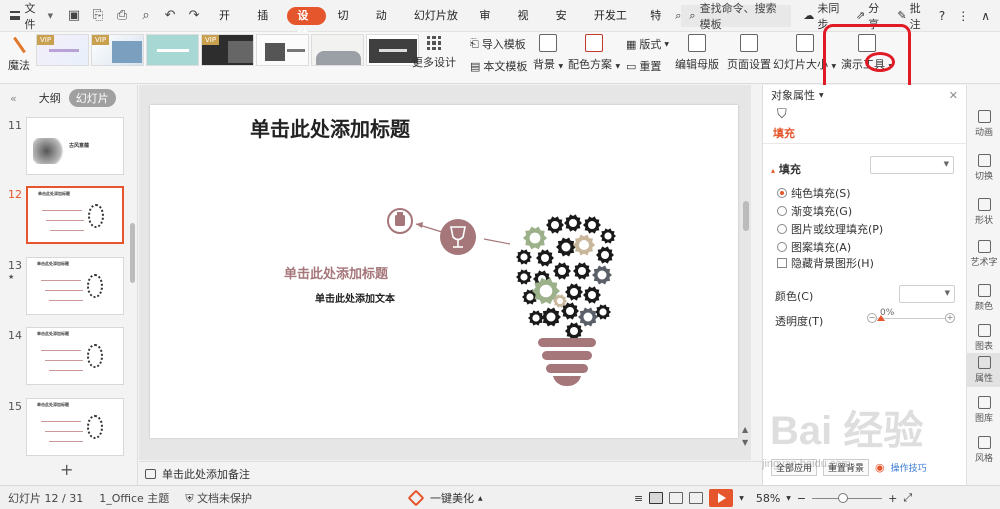 Image resolution: width=1000 pixels, height=509 pixels. What do you see at coordinates (488, 27) in the screenshot?
I see `tab-6: 审阅` at bounding box center [488, 27].